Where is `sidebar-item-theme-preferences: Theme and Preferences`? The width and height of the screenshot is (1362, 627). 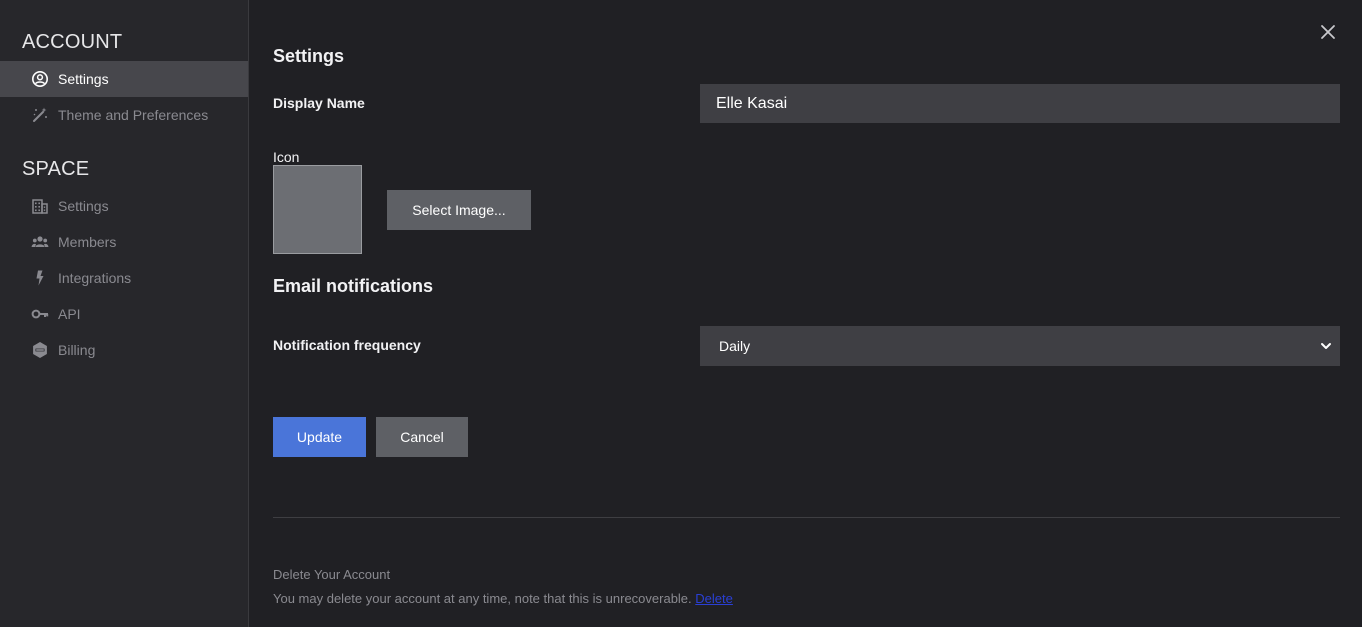
sidebar-item-theme-preferences: Theme and Preferences is located at coordinates (124, 115).